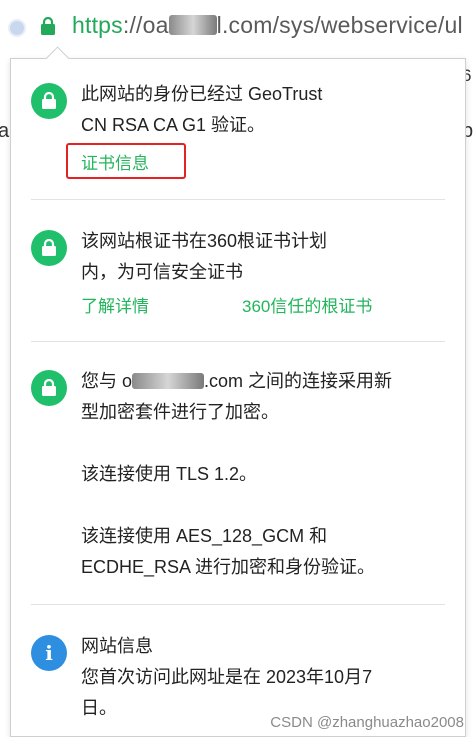  Describe the element at coordinates (169, 474) in the screenshot. I see `tls-version-text: 该连接使用 TLS 1.2。` at that location.